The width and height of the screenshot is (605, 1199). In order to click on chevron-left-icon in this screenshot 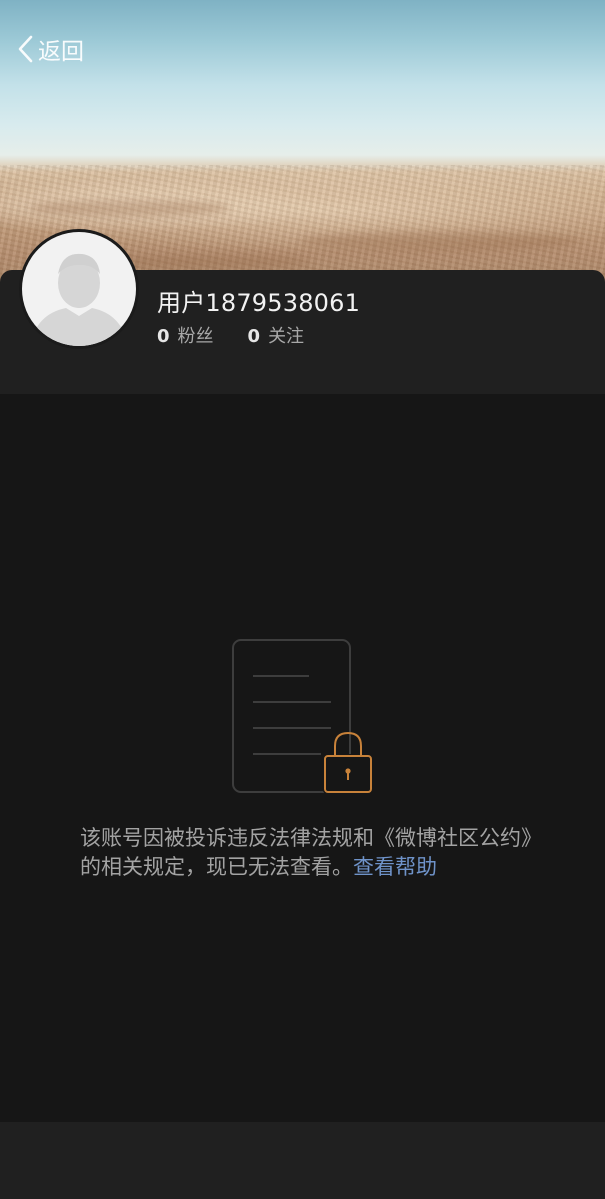, I will do `click(25, 49)`.